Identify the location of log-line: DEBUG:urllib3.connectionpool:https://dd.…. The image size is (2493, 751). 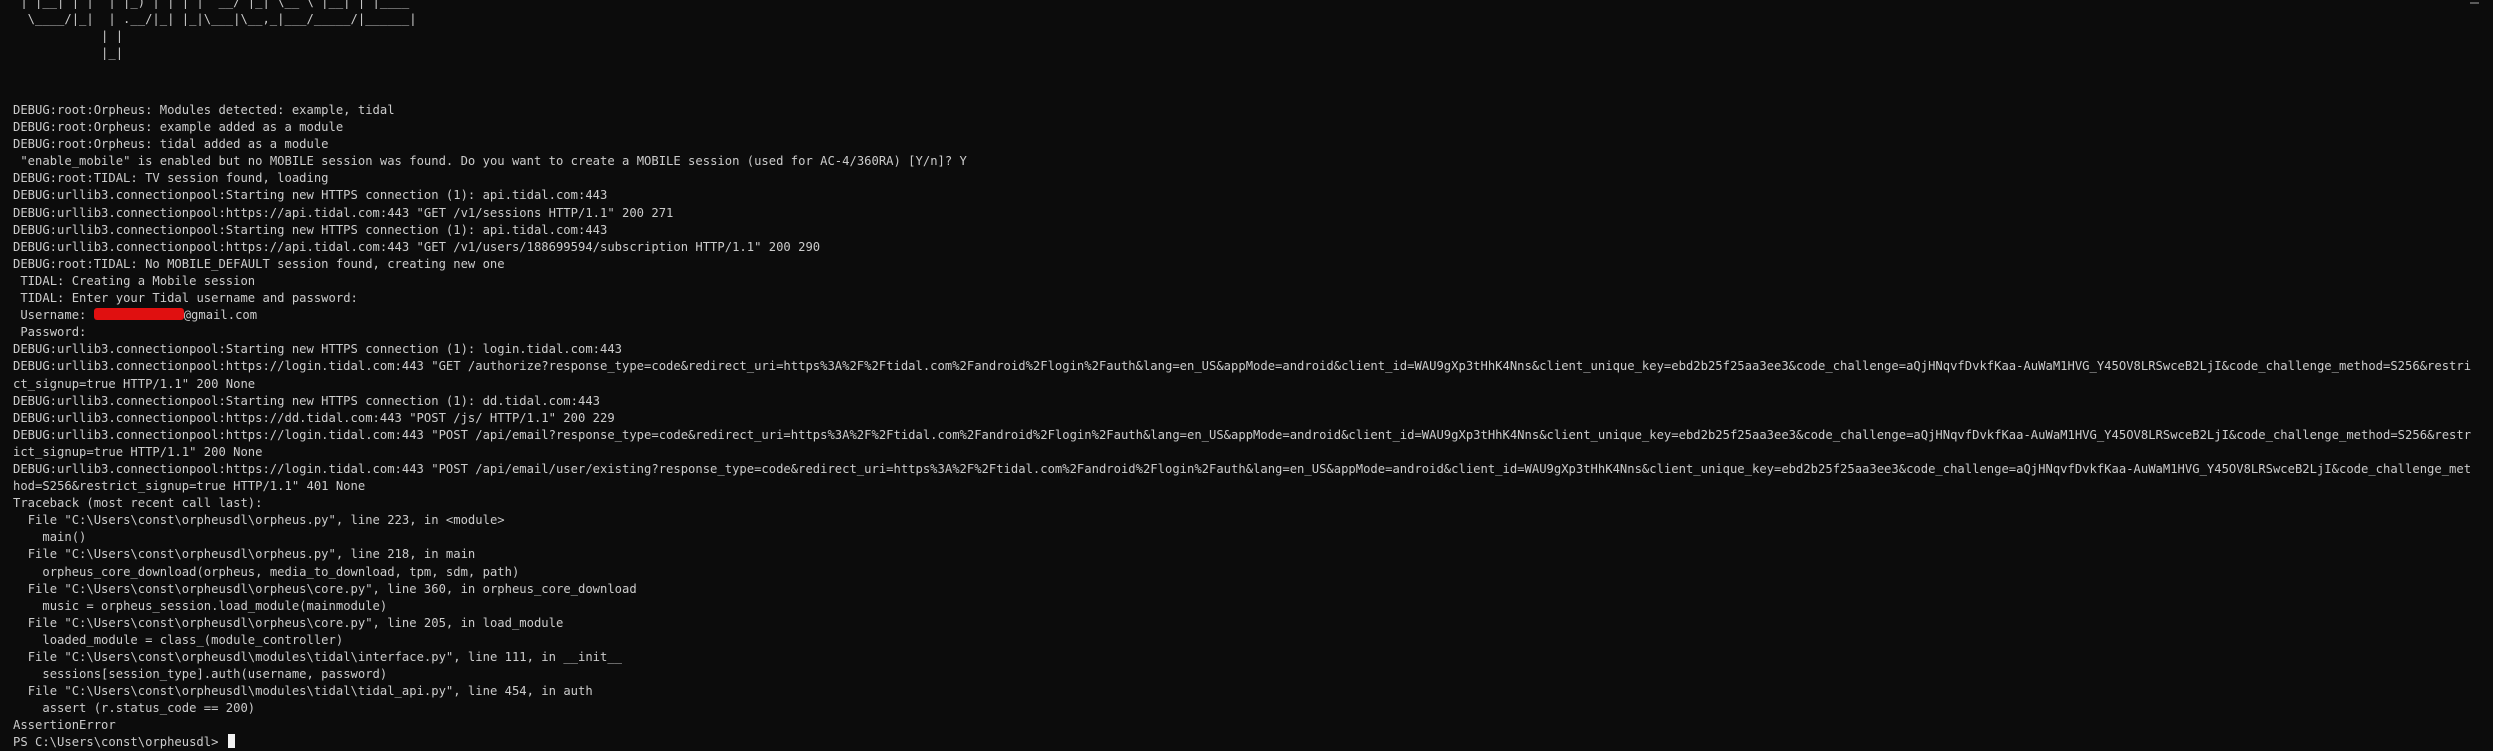
(314, 417).